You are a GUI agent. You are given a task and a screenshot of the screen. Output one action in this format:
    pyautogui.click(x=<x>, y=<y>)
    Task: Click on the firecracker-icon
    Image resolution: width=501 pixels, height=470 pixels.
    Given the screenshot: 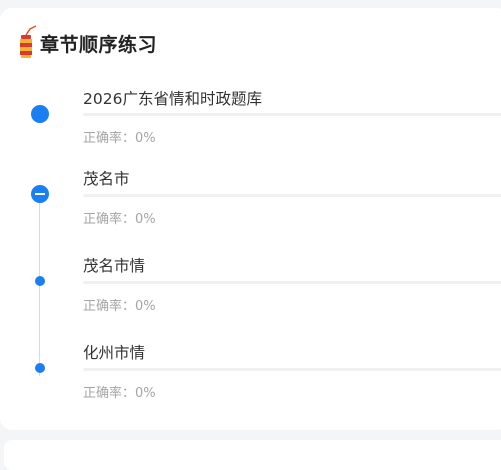 What is the action you would take?
    pyautogui.click(x=28, y=41)
    